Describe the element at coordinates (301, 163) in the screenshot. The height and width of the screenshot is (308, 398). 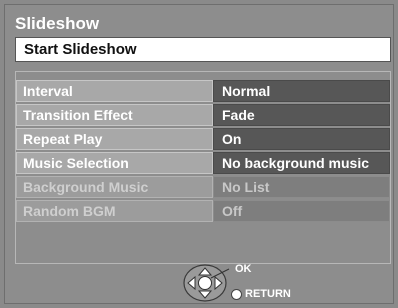
I see `setting-value-music-selection: No background music` at that location.